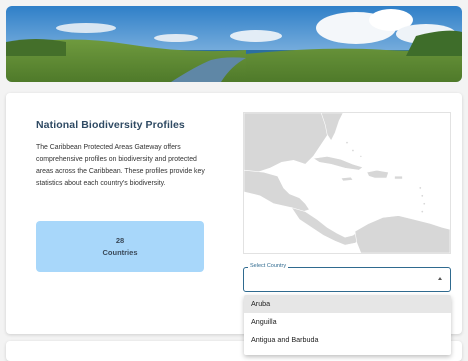 This screenshot has height=361, width=468. Describe the element at coordinates (347, 304) in the screenshot. I see `country-option-aruba: Aruba` at that location.